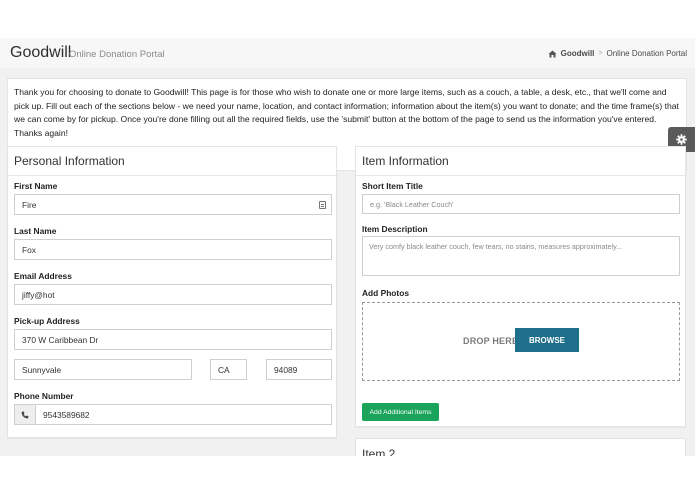 The height and width of the screenshot is (494, 695). What do you see at coordinates (322, 205) in the screenshot?
I see `contact-card-icon` at bounding box center [322, 205].